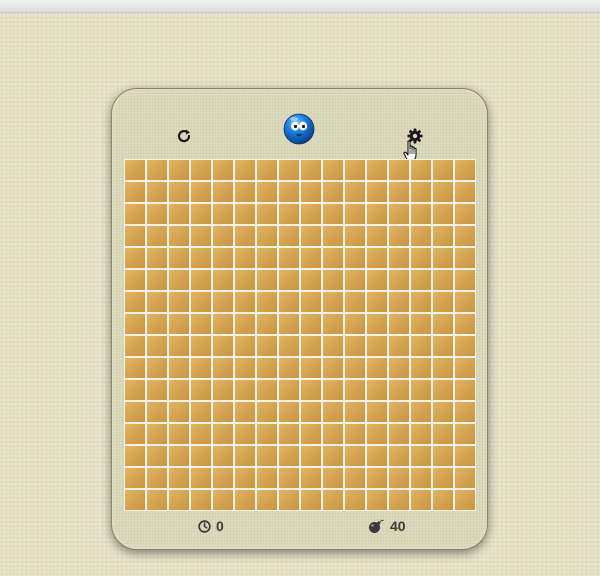 The image size is (600, 576). I want to click on smiley-face-button, so click(299, 129).